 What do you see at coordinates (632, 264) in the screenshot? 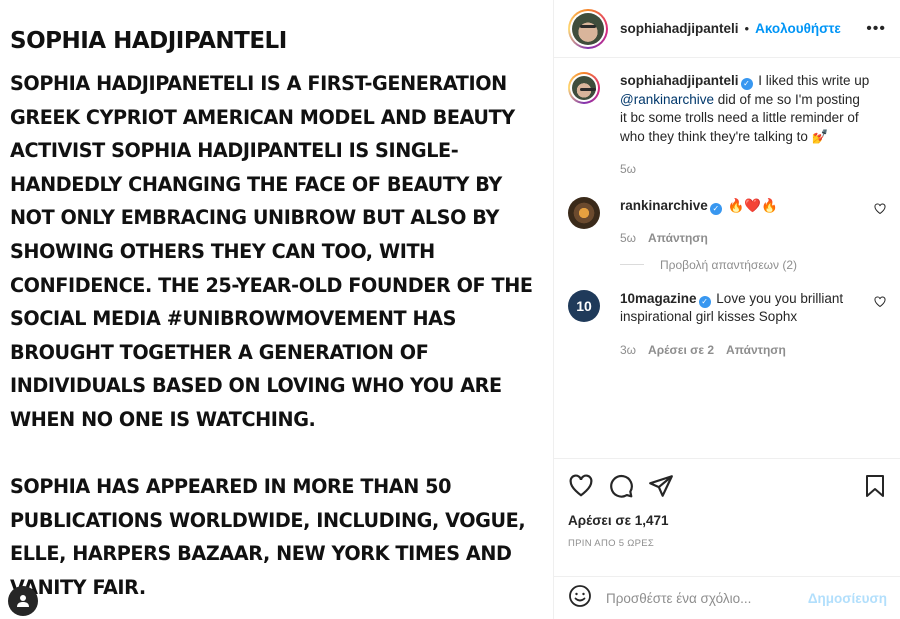
I see `replies-divider` at bounding box center [632, 264].